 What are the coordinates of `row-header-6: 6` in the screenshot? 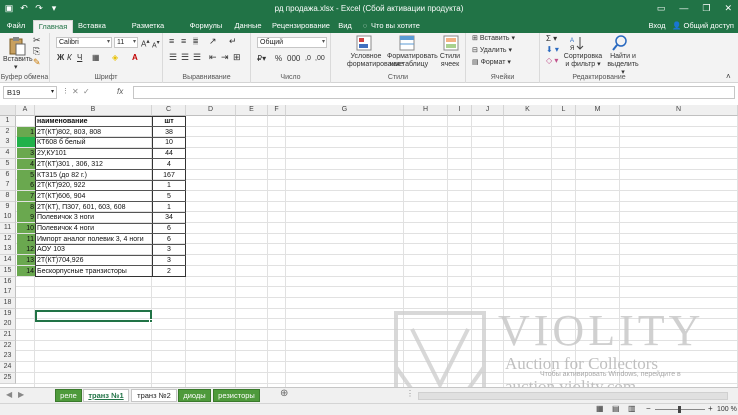 It's located at (8, 175).